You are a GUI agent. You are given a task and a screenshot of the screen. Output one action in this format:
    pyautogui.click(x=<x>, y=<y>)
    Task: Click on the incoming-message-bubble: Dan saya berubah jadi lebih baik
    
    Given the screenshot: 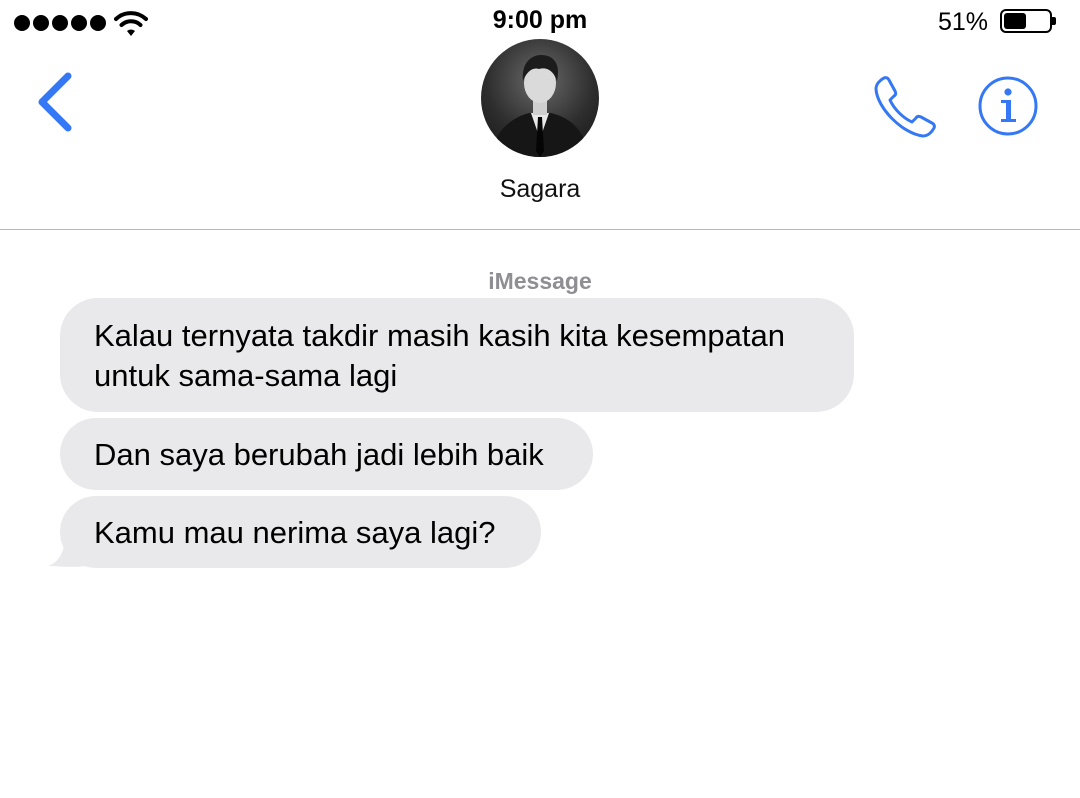 What is the action you would take?
    pyautogui.click(x=326, y=454)
    